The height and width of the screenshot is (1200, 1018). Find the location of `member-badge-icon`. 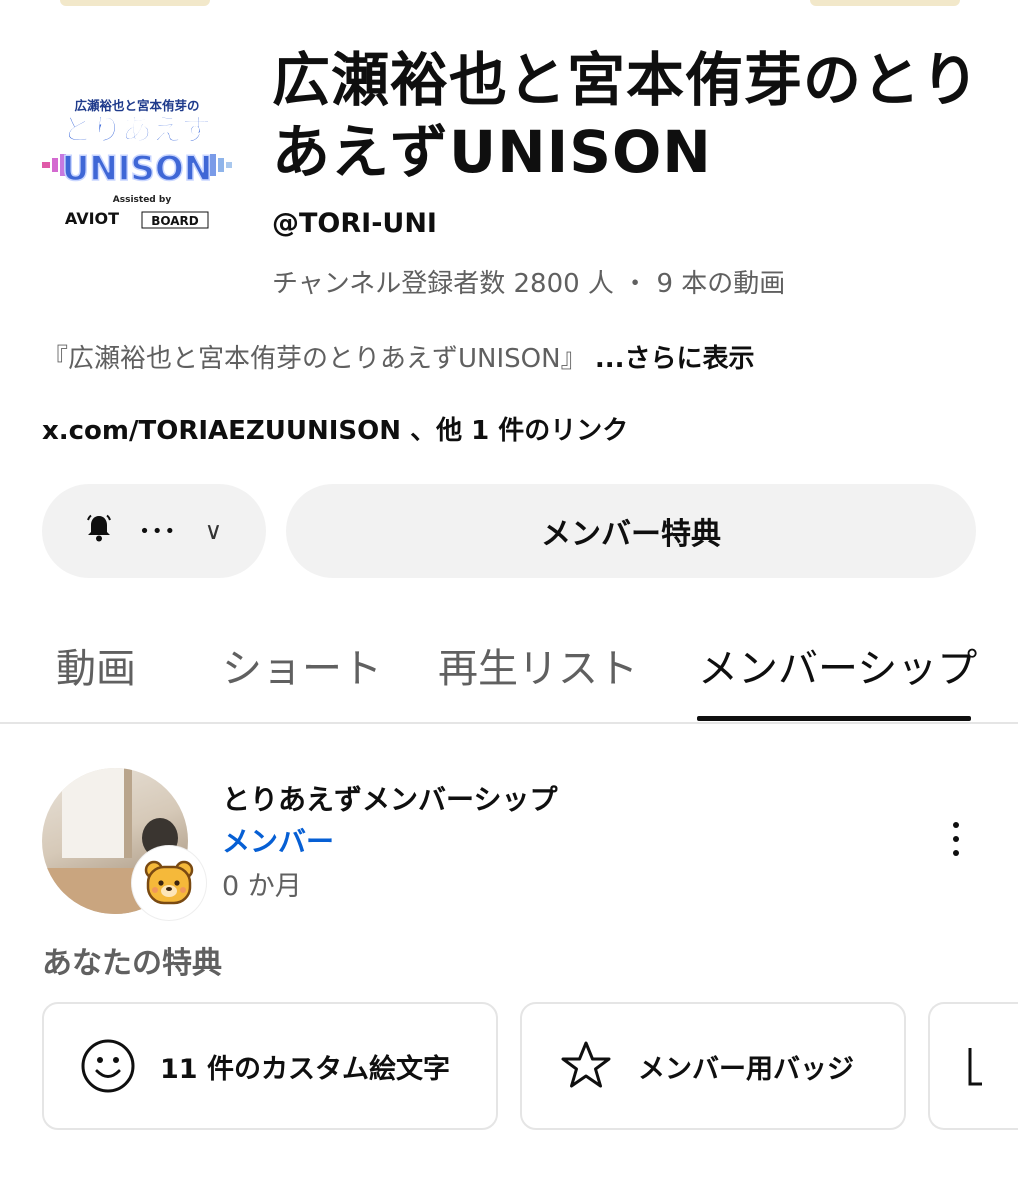

member-badge-icon is located at coordinates (169, 883).